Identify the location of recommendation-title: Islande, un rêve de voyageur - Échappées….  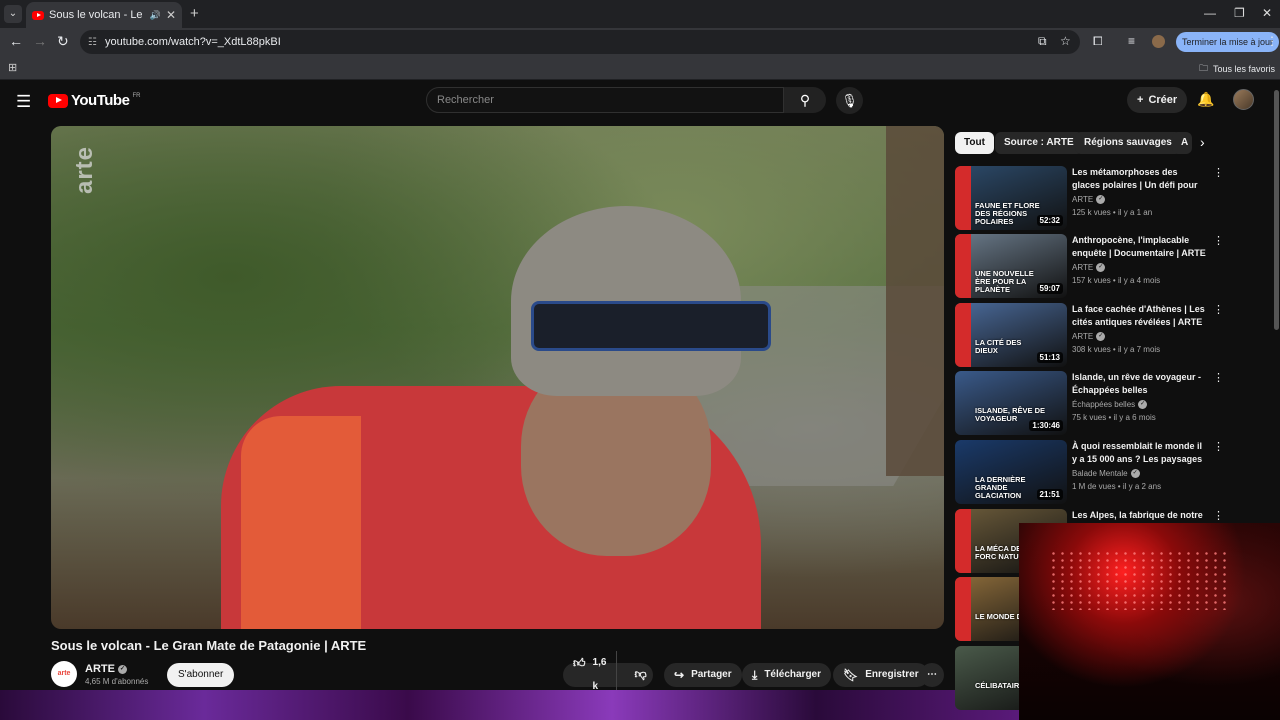
(1140, 384).